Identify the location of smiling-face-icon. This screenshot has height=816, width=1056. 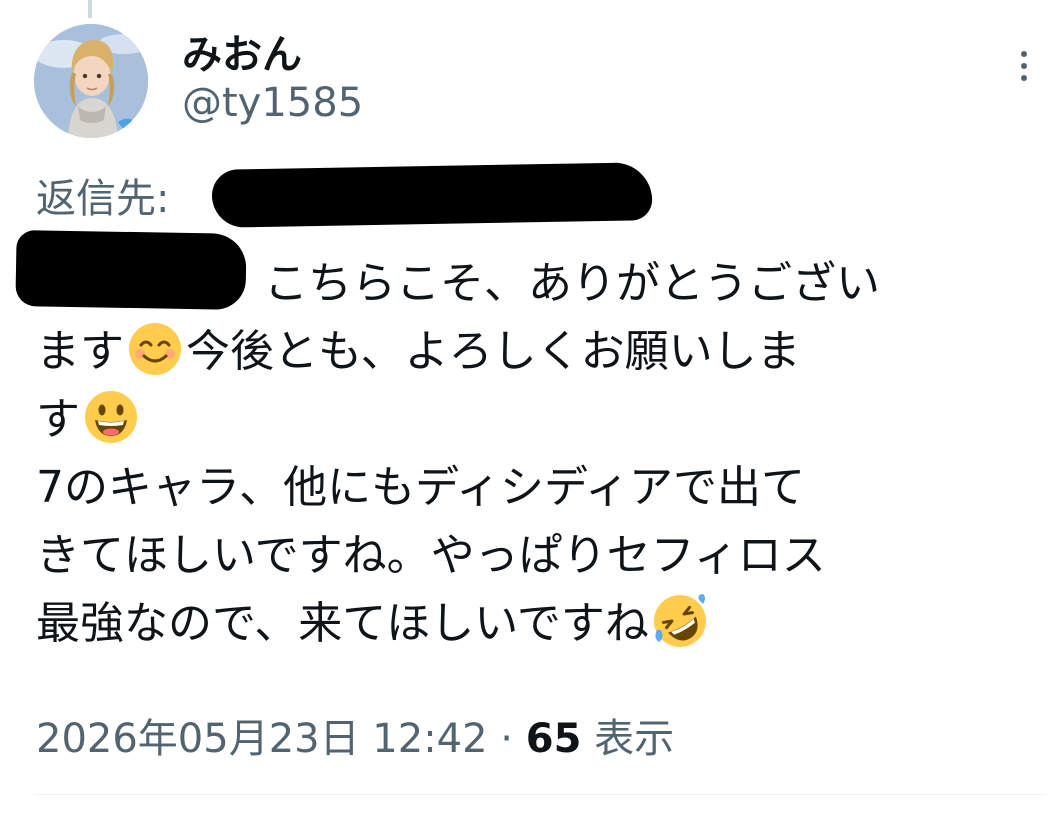
(155, 349).